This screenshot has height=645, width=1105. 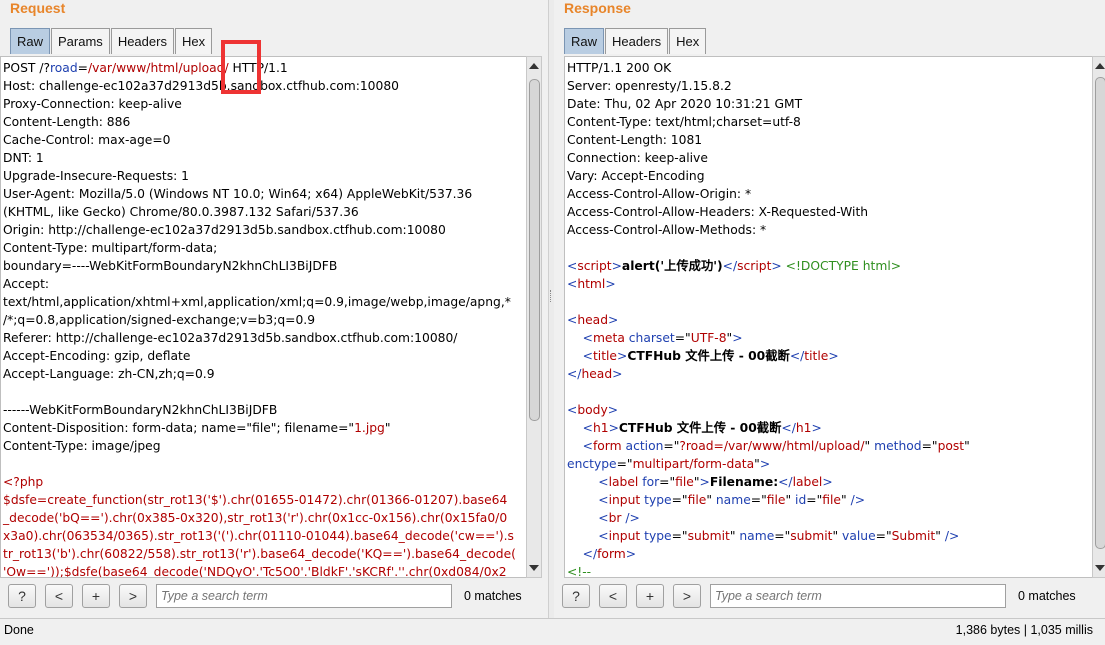 I want to click on code-token: 1.jpg, so click(x=369, y=428).